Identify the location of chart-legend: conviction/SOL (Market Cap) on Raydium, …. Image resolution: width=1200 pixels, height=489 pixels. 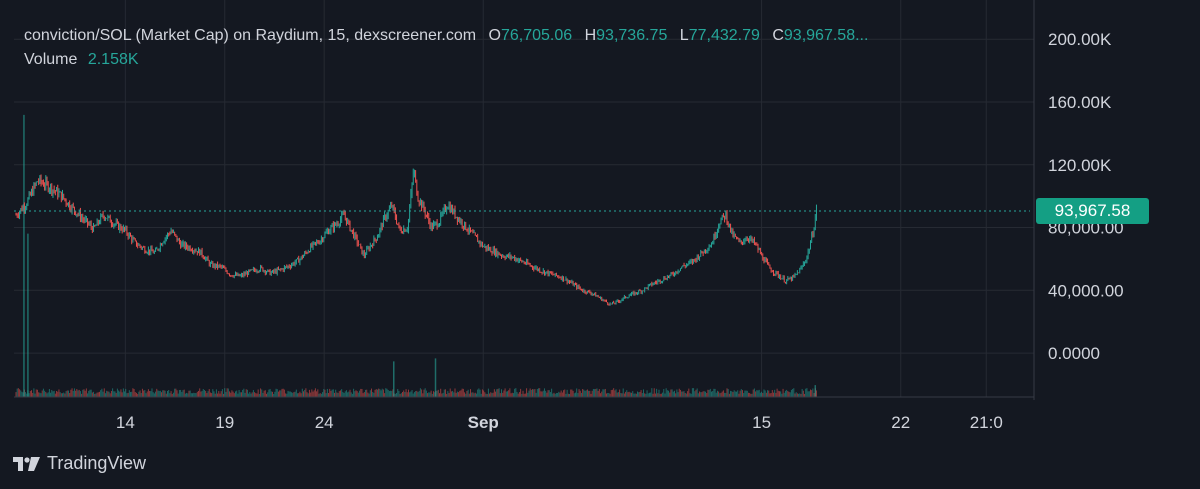
(446, 50).